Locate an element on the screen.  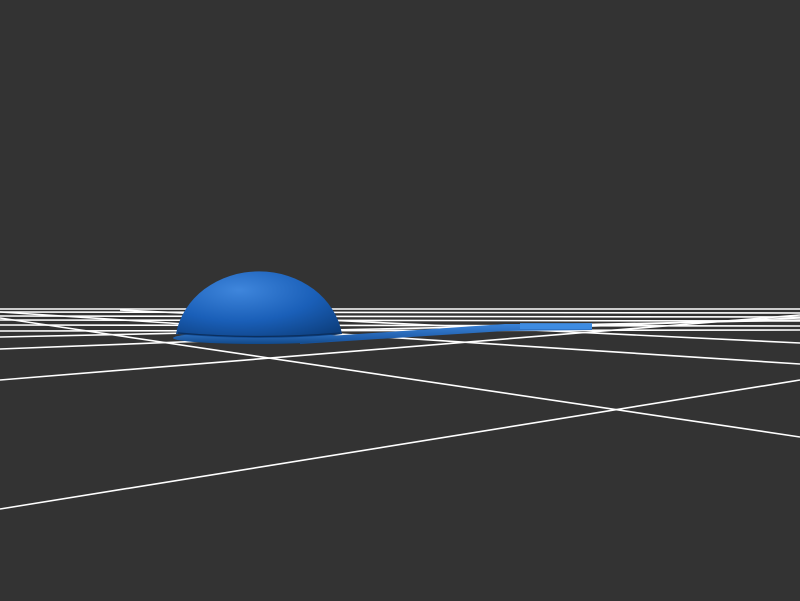
model-arm-tip is located at coordinates (556, 326).